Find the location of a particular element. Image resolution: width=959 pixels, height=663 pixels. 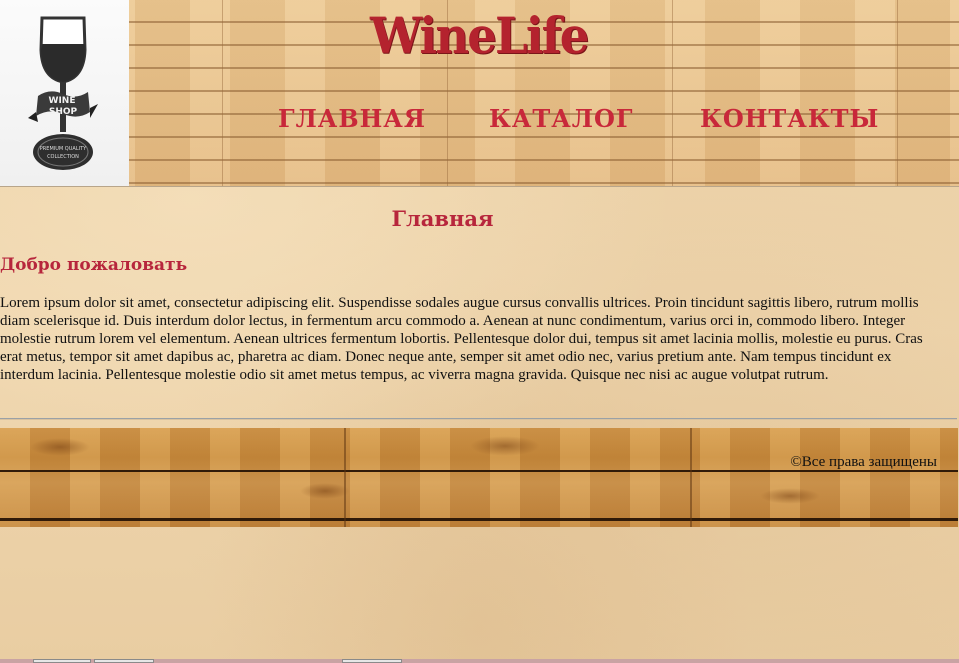

page-title: Главная is located at coordinates (442, 218).